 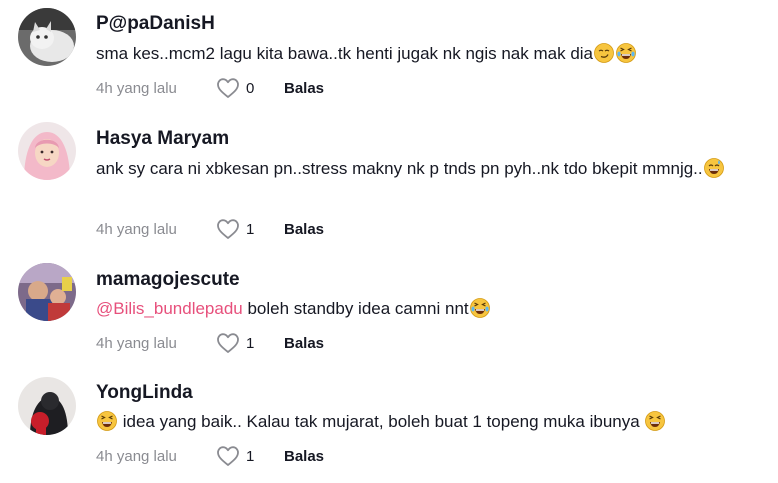 What do you see at coordinates (169, 308) in the screenshot?
I see `mention-link: @Bilis_bundlepadu` at bounding box center [169, 308].